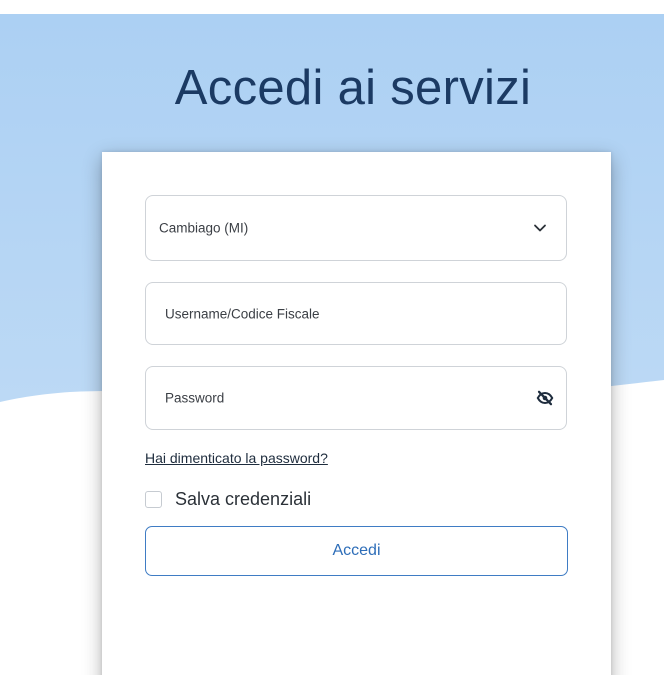 This screenshot has width=664, height=675. I want to click on password-field: Password, so click(356, 398).